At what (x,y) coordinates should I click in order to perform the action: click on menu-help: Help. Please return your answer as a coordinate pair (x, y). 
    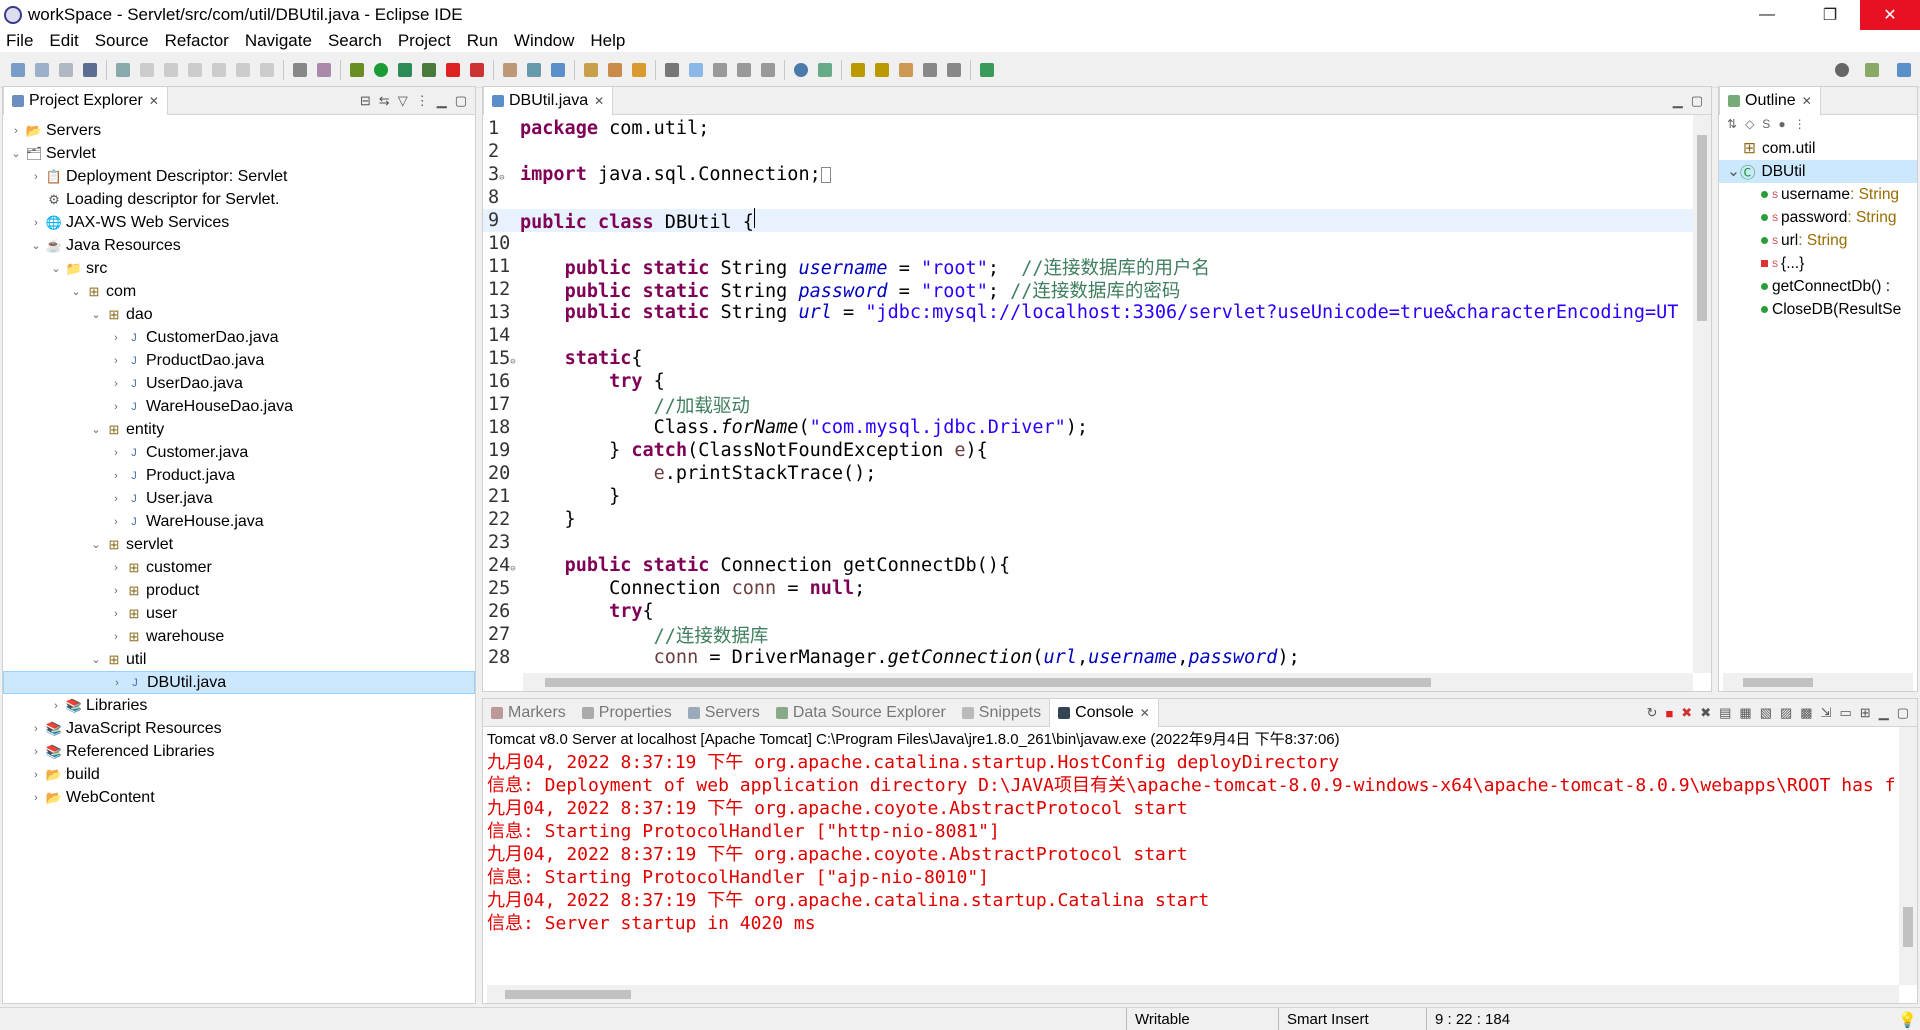
    Looking at the image, I should click on (607, 41).